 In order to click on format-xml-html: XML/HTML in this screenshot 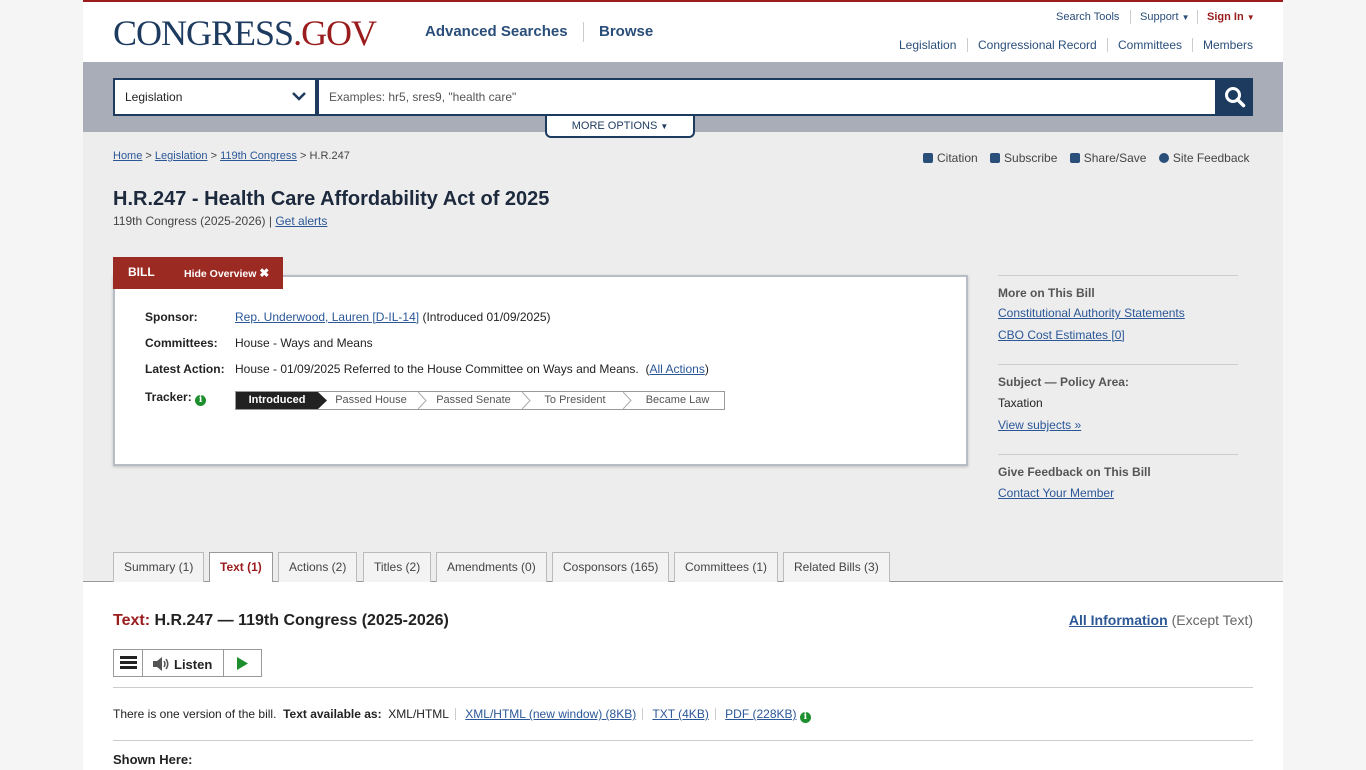, I will do `click(418, 714)`.